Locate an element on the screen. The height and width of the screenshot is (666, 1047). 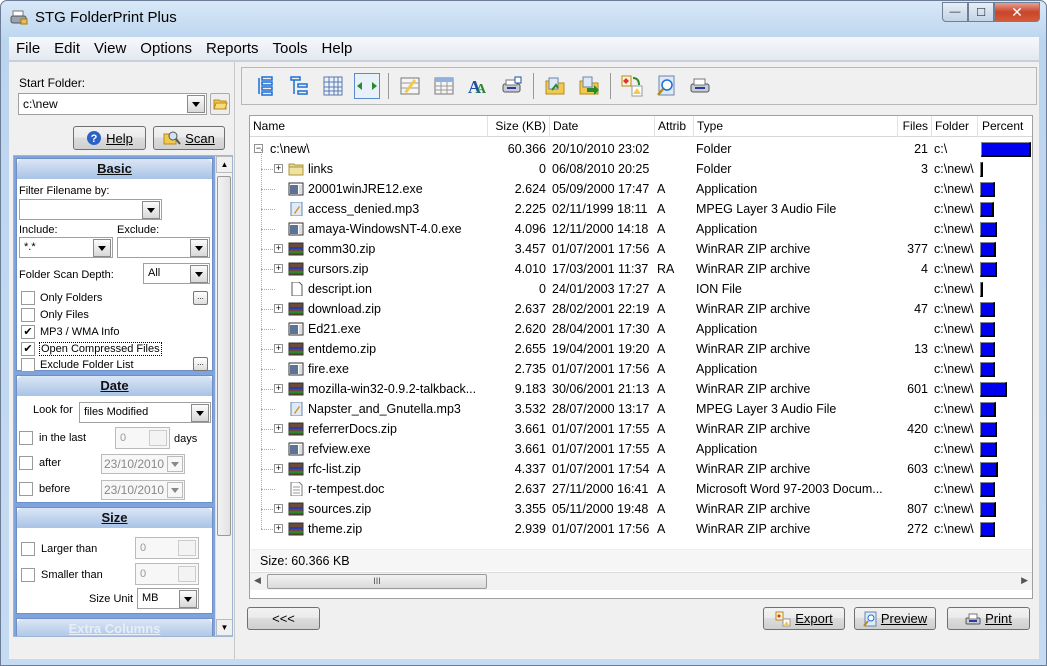
open-folder-button is located at coordinates (555, 86).